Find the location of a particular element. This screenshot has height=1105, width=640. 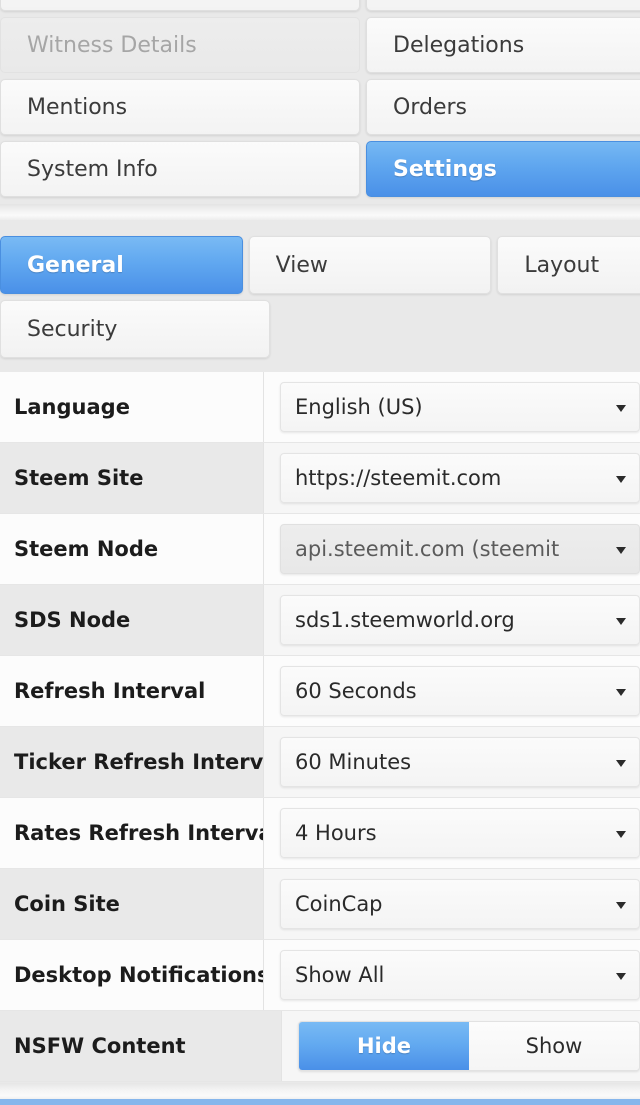

select-ticker-refresh-interval: 60 Minutes is located at coordinates (460, 762).